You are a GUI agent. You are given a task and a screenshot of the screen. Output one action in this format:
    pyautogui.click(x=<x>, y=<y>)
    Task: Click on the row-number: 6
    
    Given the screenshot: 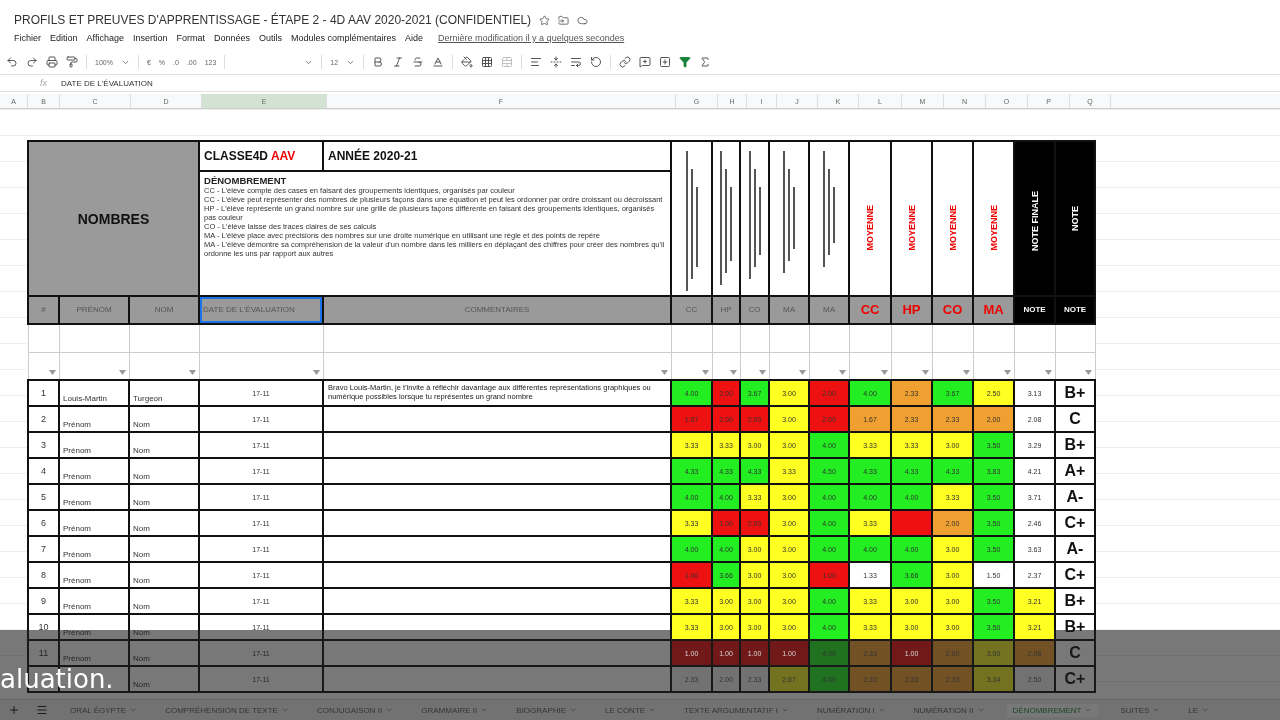 What is the action you would take?
    pyautogui.click(x=43, y=523)
    